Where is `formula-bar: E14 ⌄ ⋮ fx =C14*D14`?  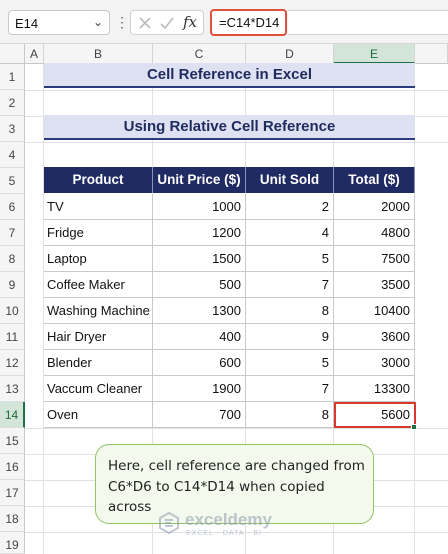 formula-bar: E14 ⌄ ⋮ fx =C14*D14 is located at coordinates (224, 22).